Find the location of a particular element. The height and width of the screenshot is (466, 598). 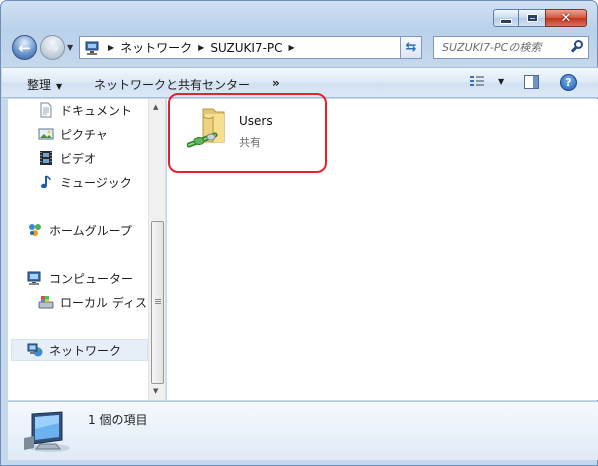

sidebar-item-local-disk: ローカル ディス is located at coordinates (92, 302).